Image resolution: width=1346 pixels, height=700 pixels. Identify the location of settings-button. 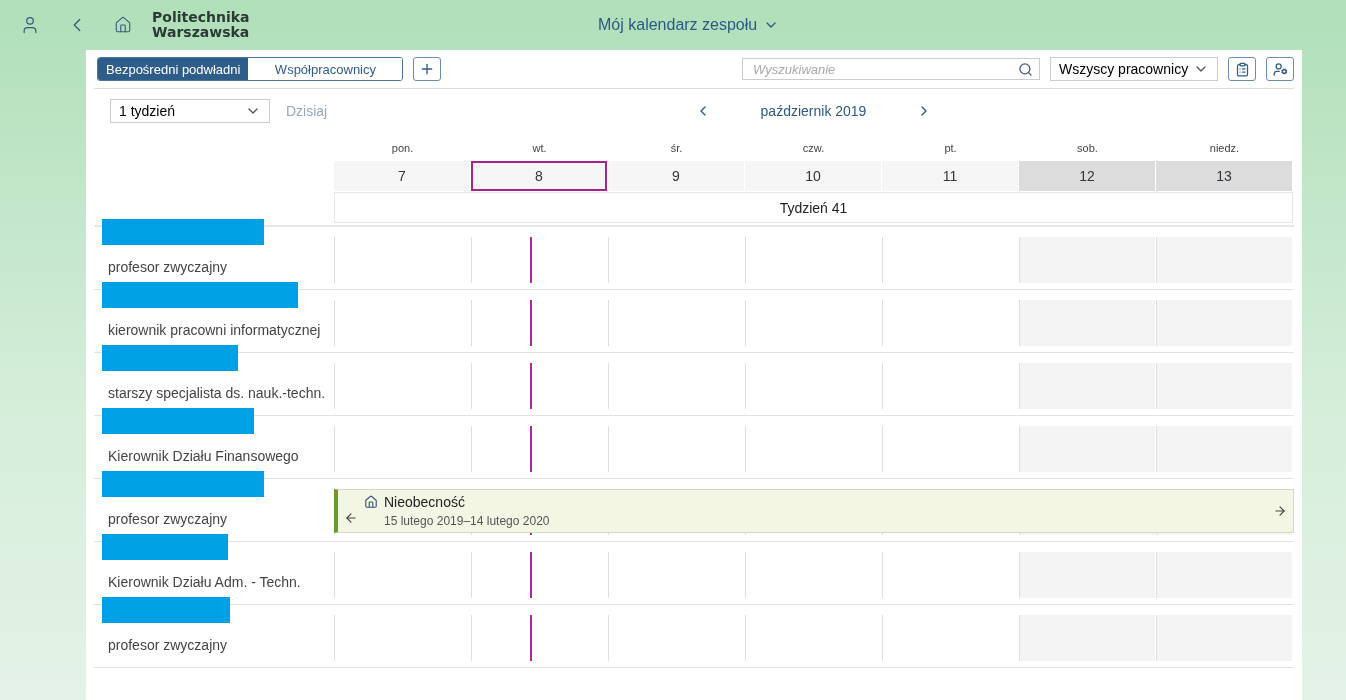
(1280, 69).